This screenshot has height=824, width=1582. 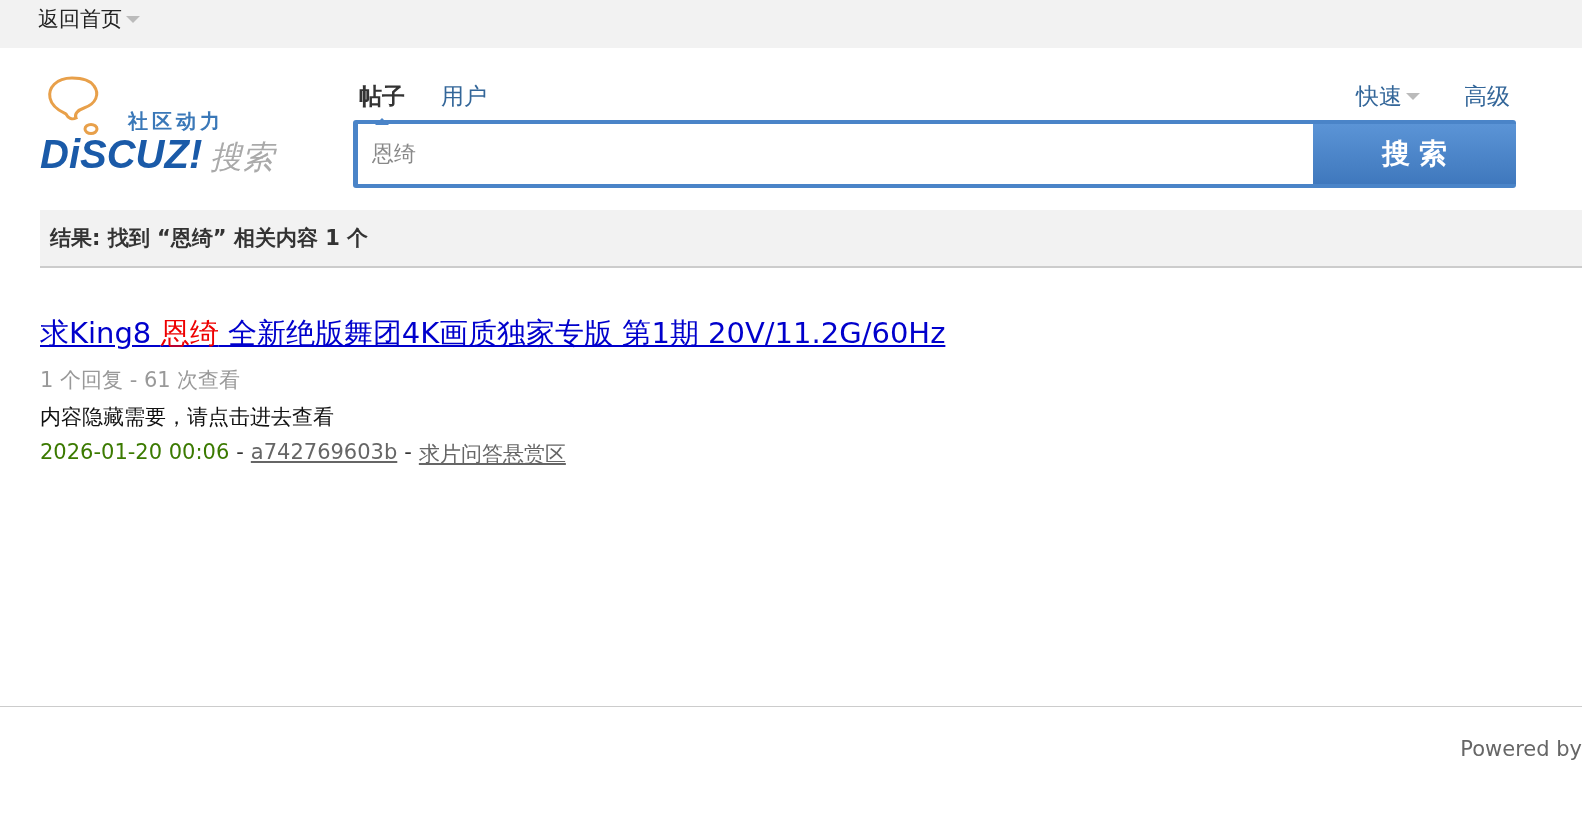 I want to click on result-summary: 内容隐藏需要，请点击进去查看, so click(x=187, y=417).